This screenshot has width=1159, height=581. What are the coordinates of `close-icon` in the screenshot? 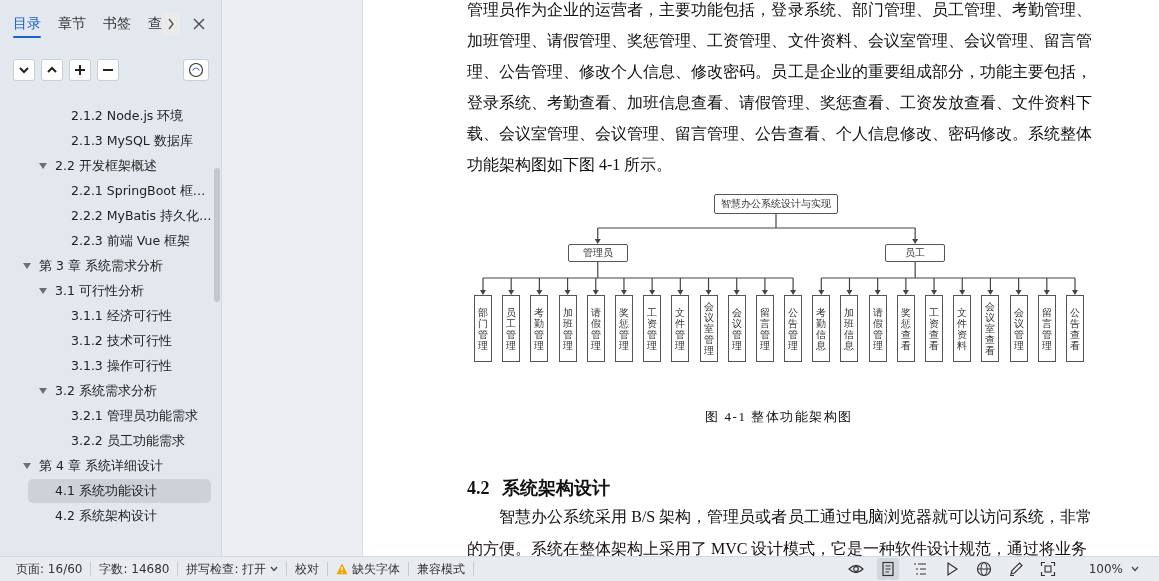 It's located at (199, 24).